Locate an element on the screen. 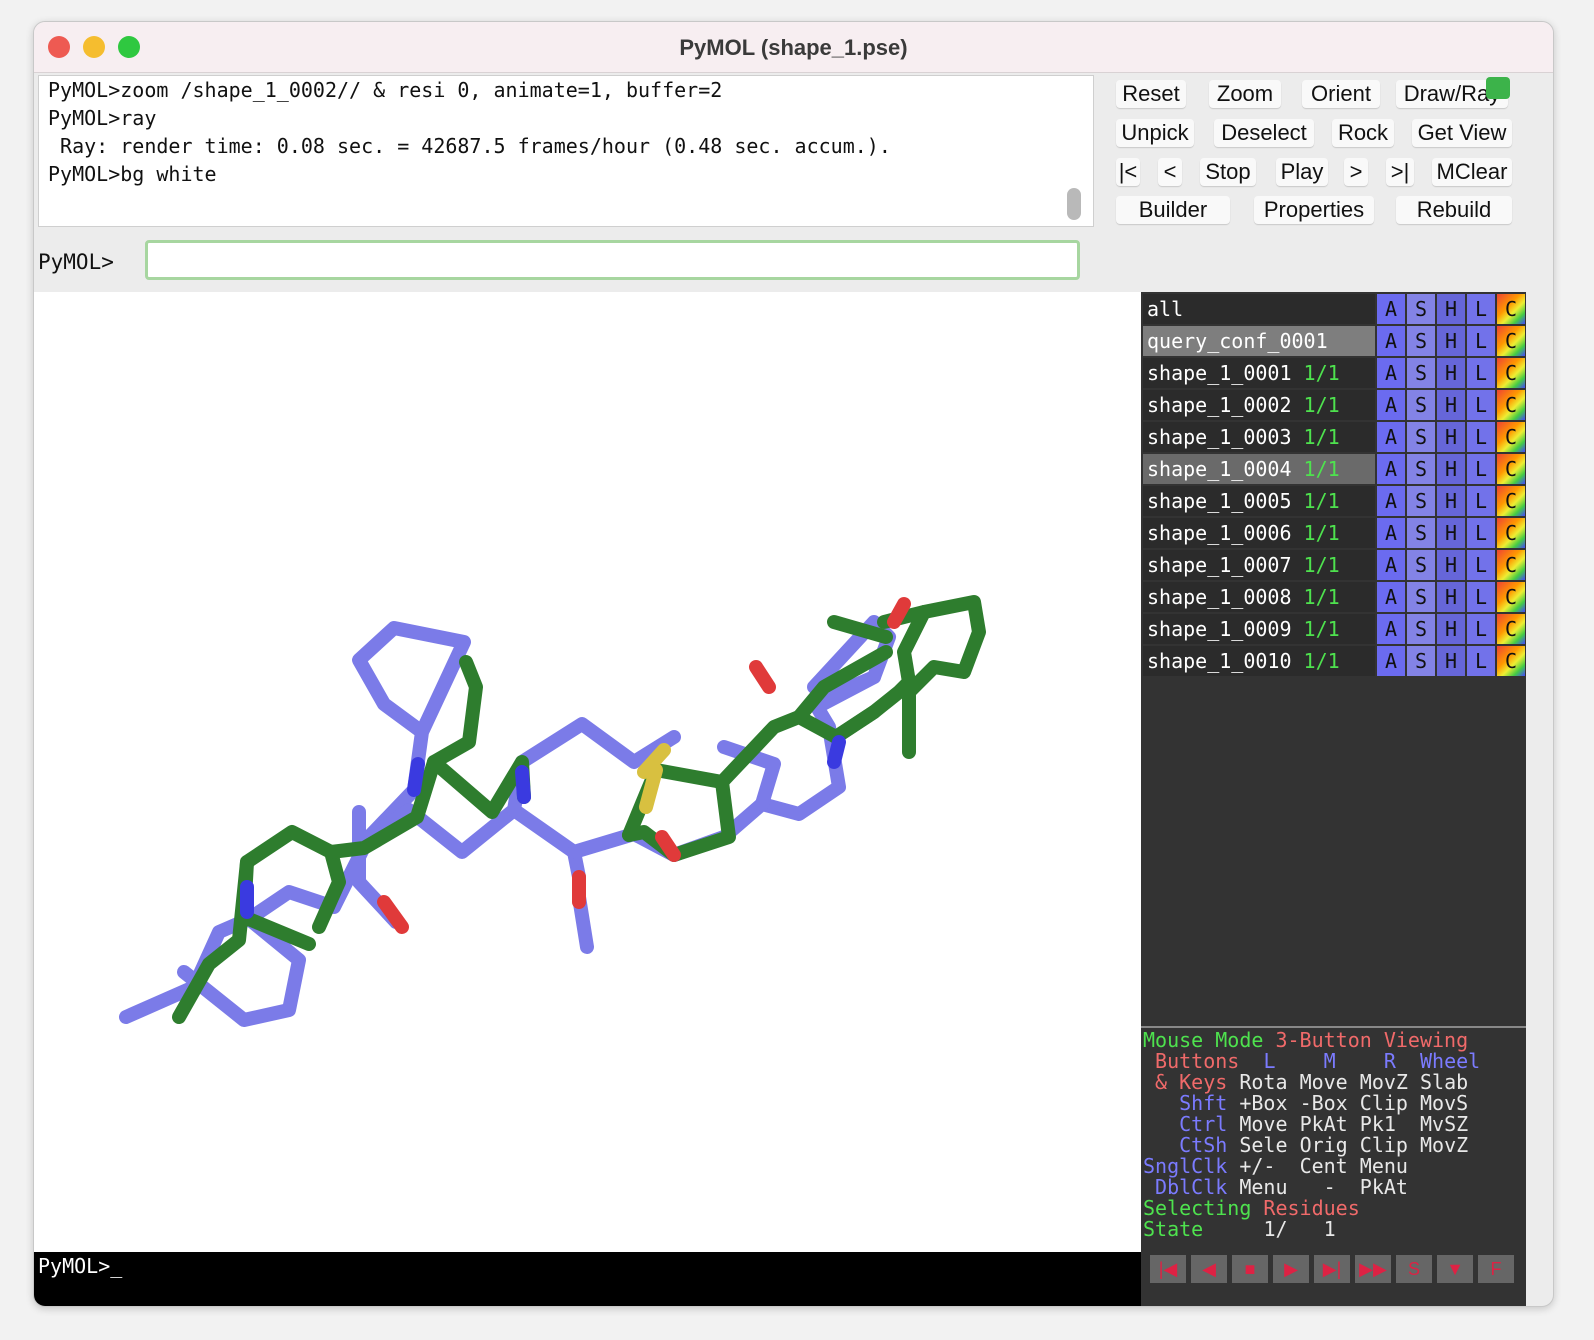 Image resolution: width=1594 pixels, height=1340 pixels. object-row: shape_1_0008 1/1 A S H L C is located at coordinates (1334, 597).